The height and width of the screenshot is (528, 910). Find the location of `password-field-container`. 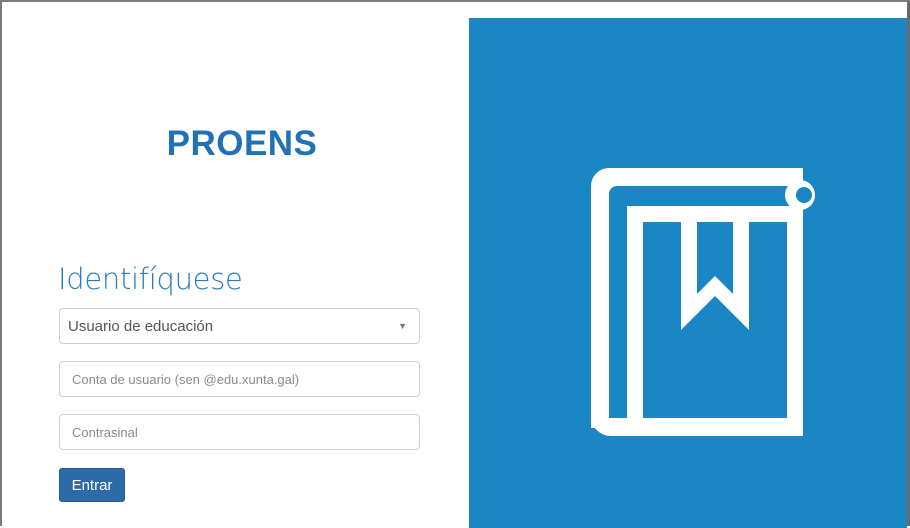

password-field-container is located at coordinates (239, 432).